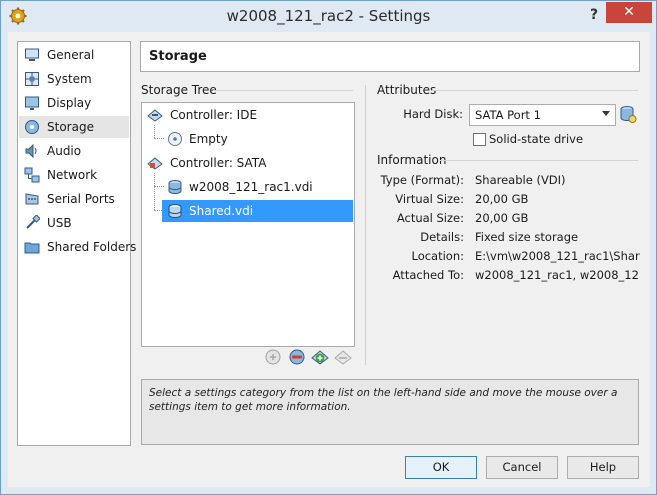  Describe the element at coordinates (178, 56) in the screenshot. I see `page-title: Storage` at that location.